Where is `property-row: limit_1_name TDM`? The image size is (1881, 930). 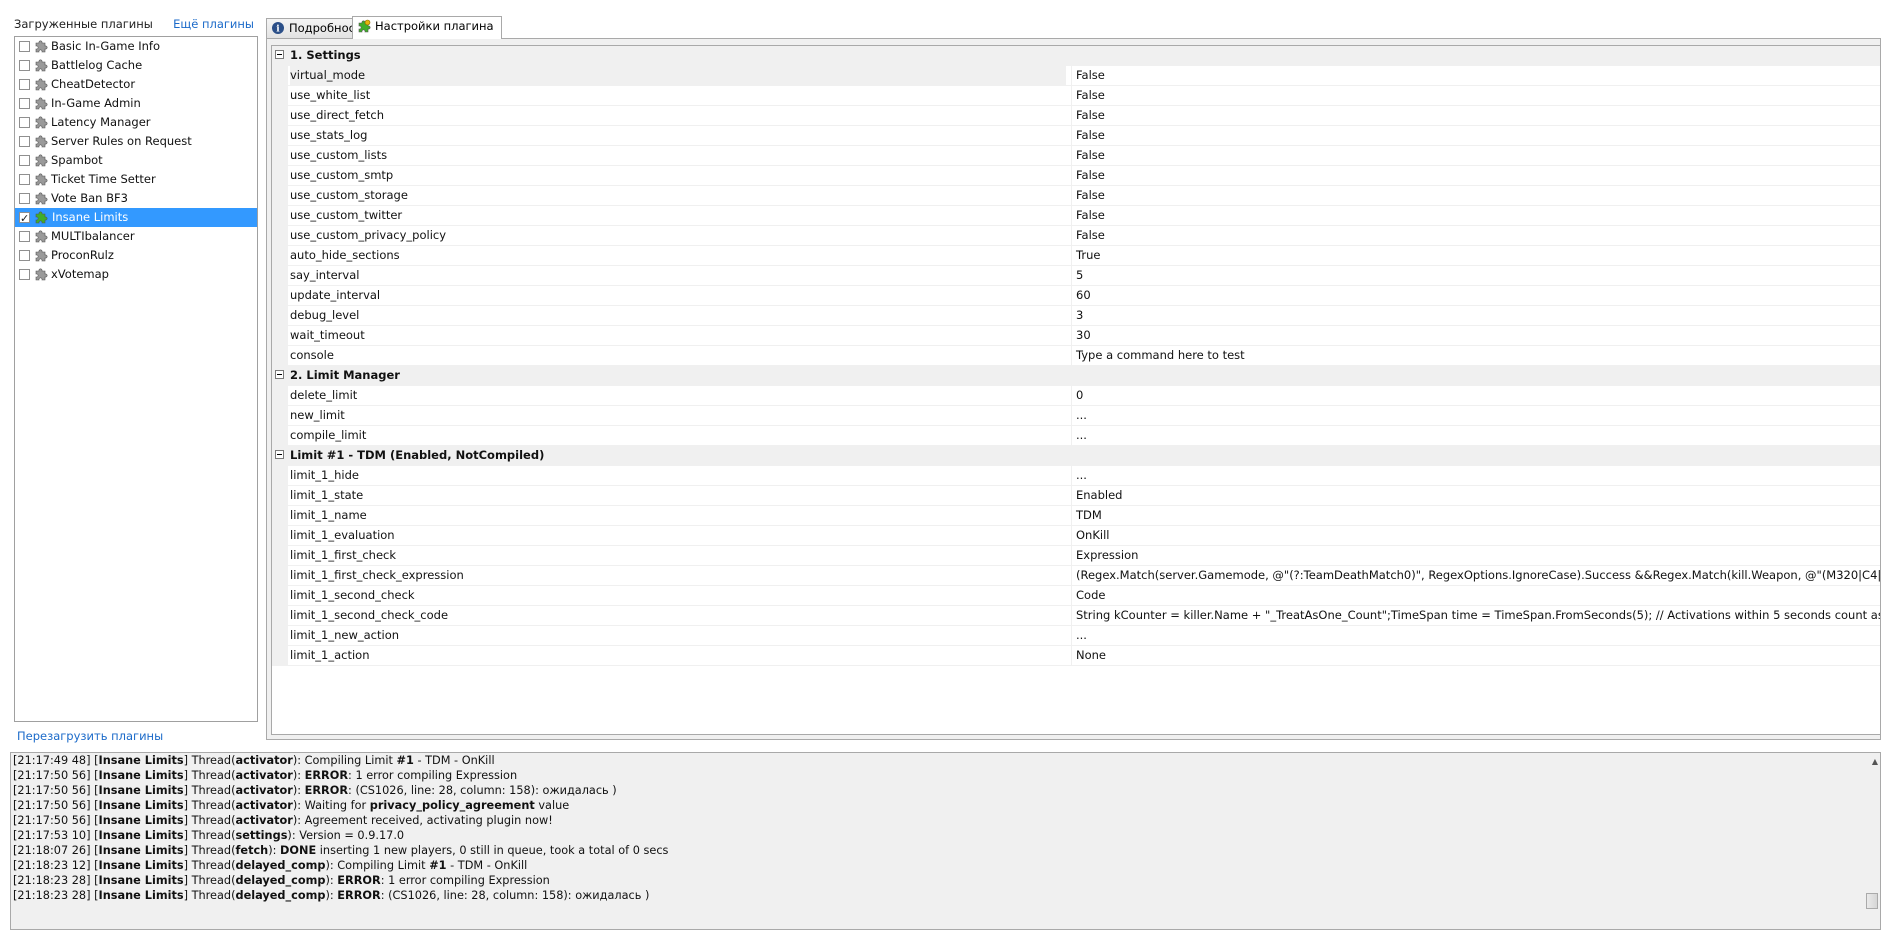 property-row: limit_1_name TDM is located at coordinates (1076, 516).